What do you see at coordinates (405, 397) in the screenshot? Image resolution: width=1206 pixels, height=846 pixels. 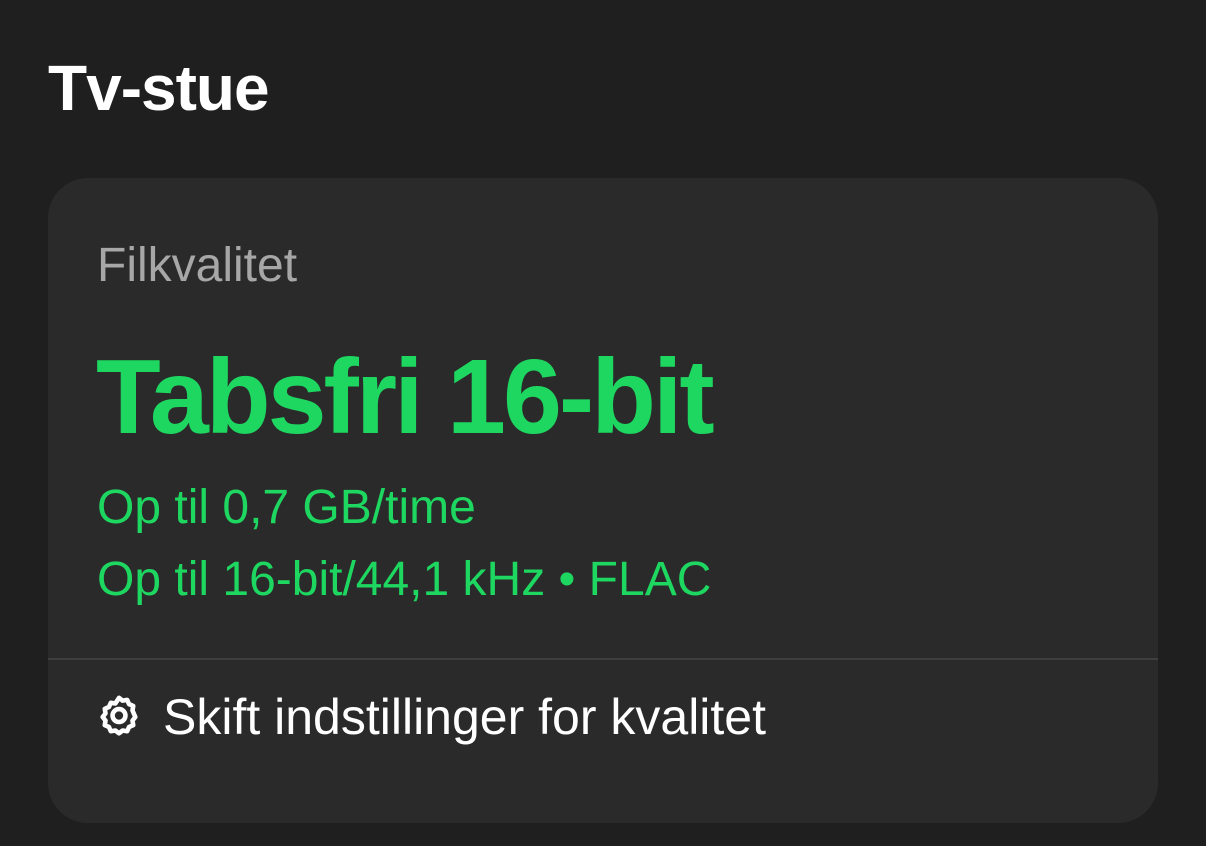 I see `quality-value: Tabsfri 16-bit` at bounding box center [405, 397].